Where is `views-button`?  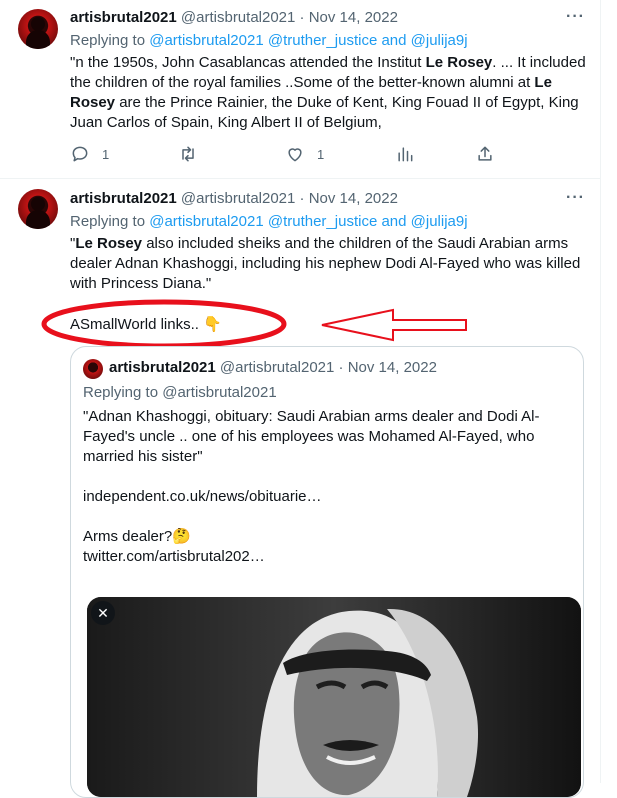 views-button is located at coordinates (405, 154).